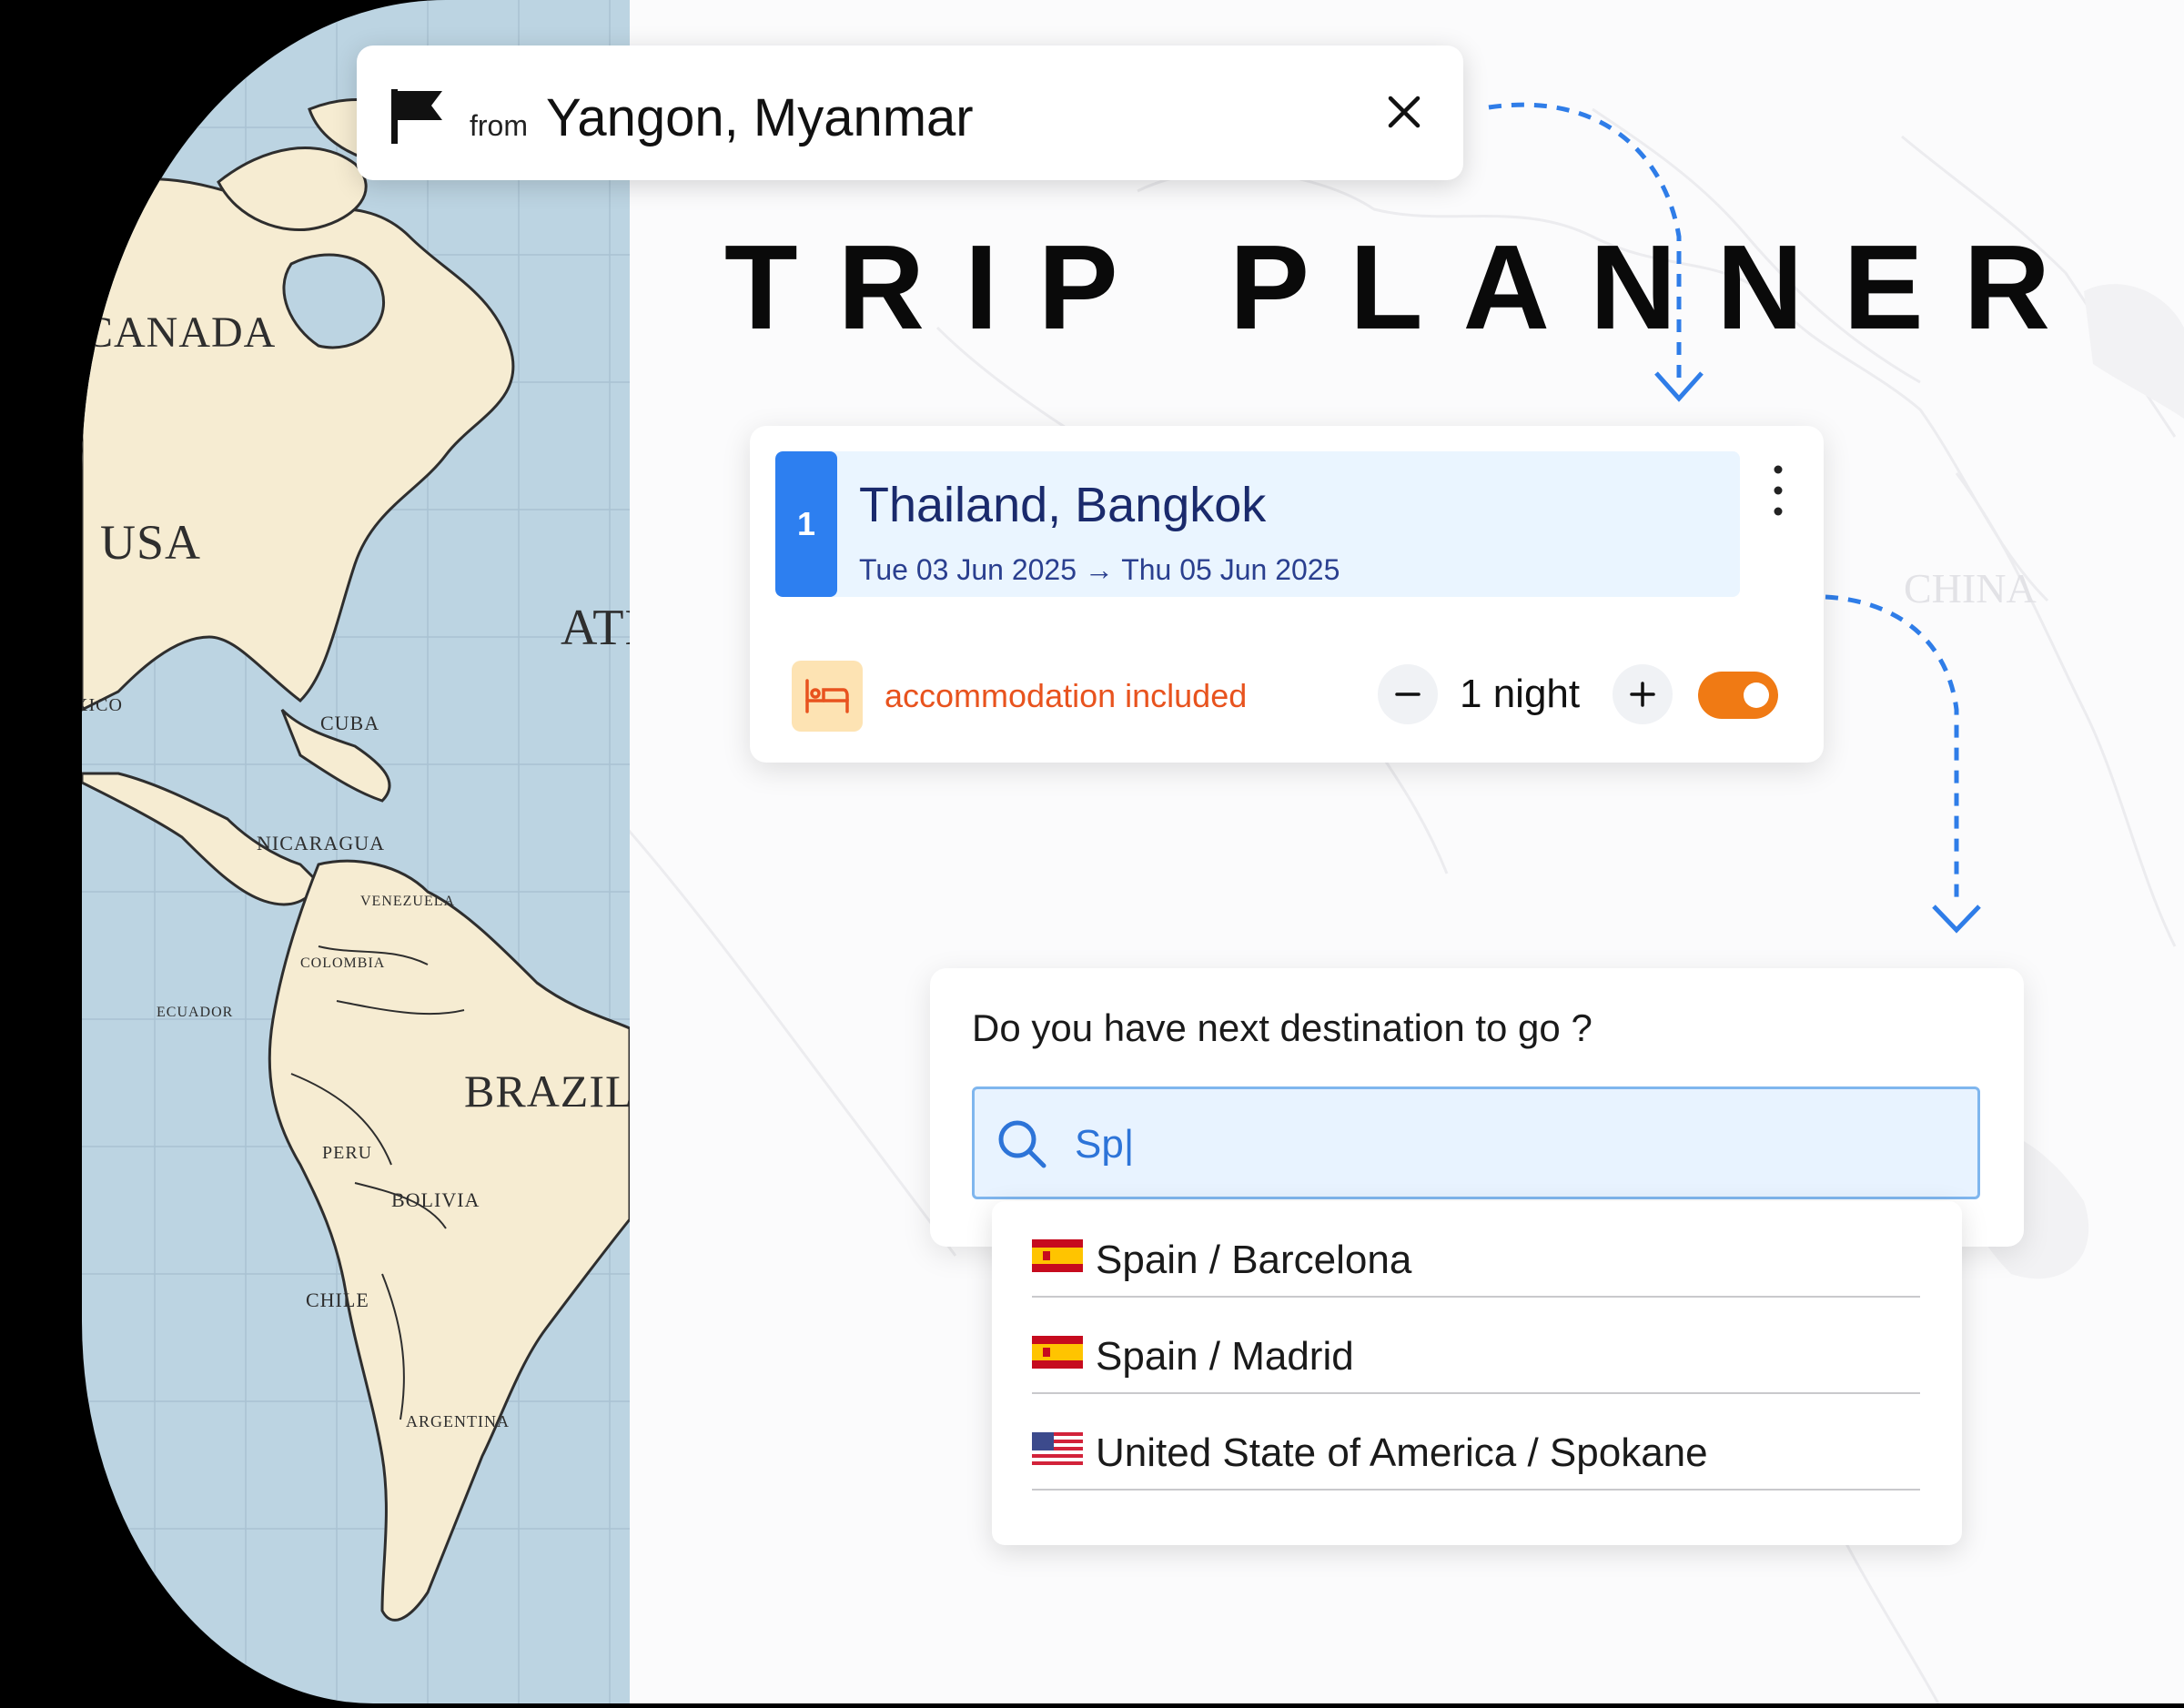  Describe the element at coordinates (417, 116) in the screenshot. I see `flag-icon` at that location.